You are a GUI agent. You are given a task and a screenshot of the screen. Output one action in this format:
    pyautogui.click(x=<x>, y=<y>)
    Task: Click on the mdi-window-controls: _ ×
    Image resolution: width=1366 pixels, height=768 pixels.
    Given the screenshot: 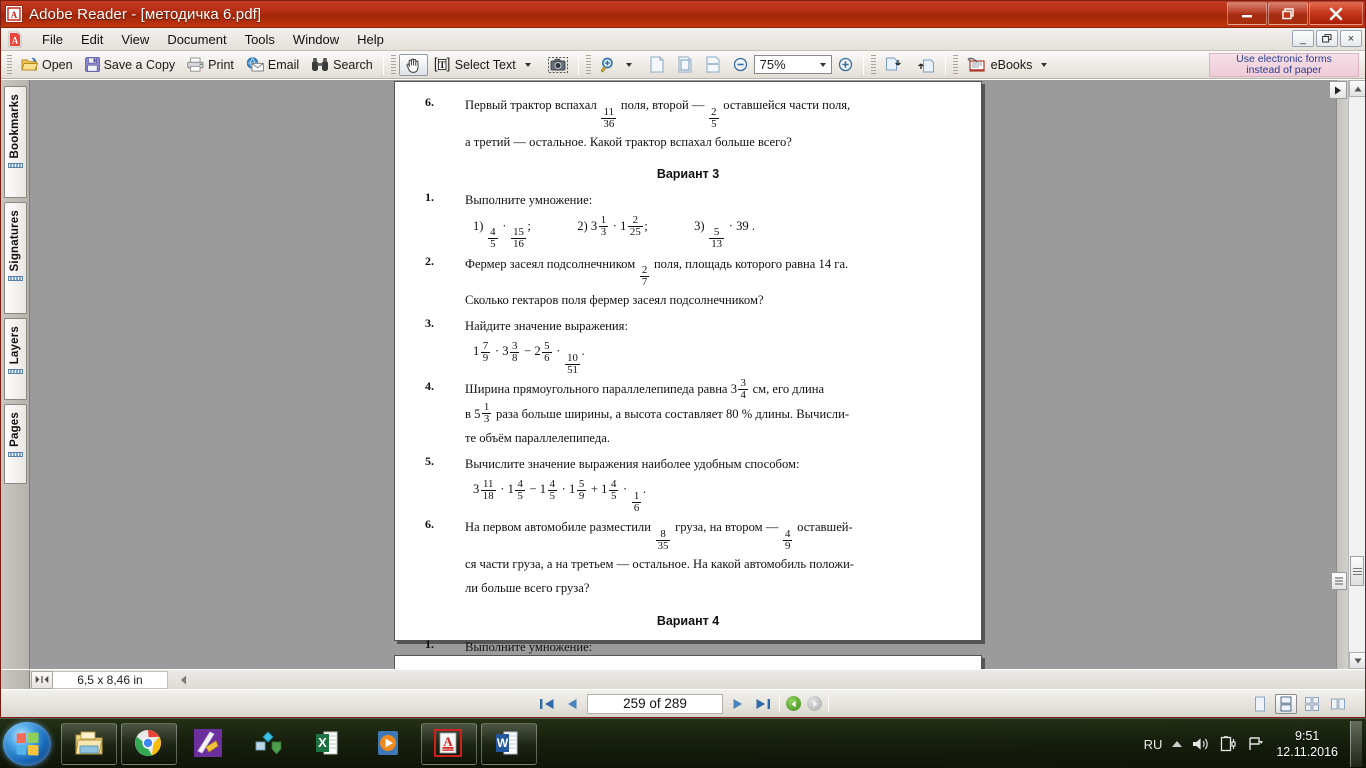 What is the action you would take?
    pyautogui.click(x=1327, y=38)
    